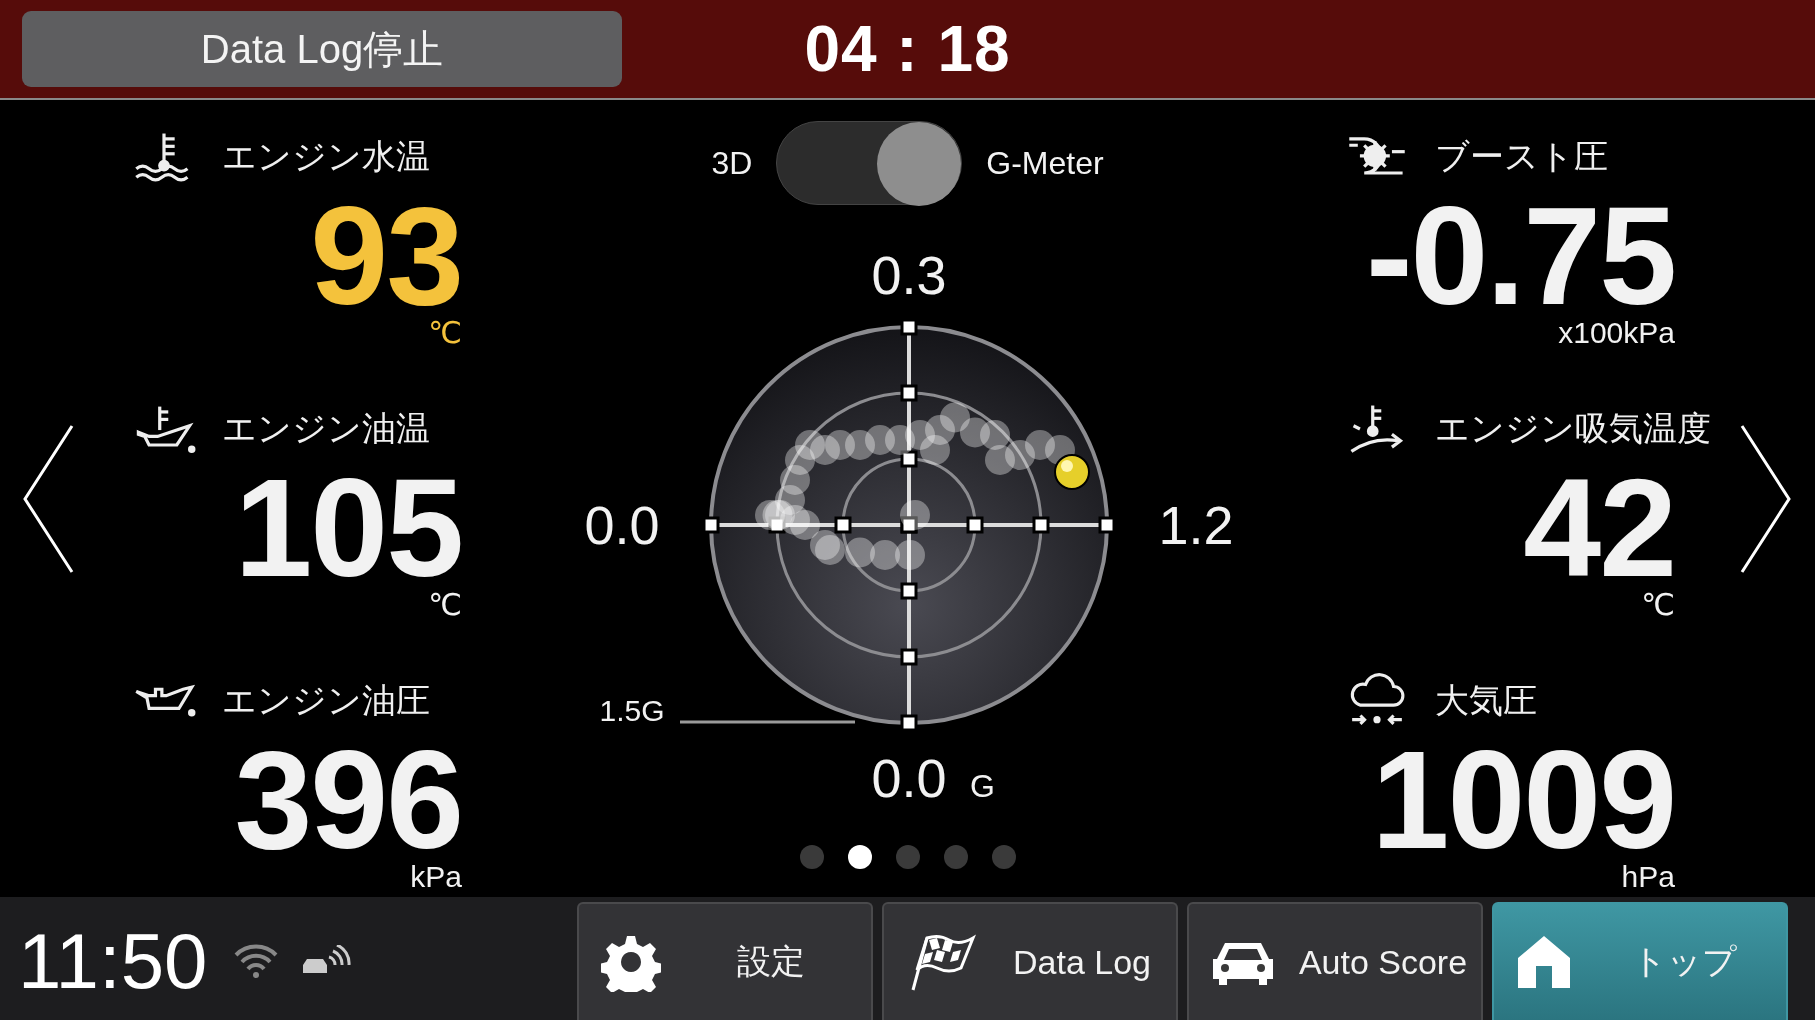 The image size is (1815, 1020). I want to click on toggle-label: 3D, so click(732, 163).